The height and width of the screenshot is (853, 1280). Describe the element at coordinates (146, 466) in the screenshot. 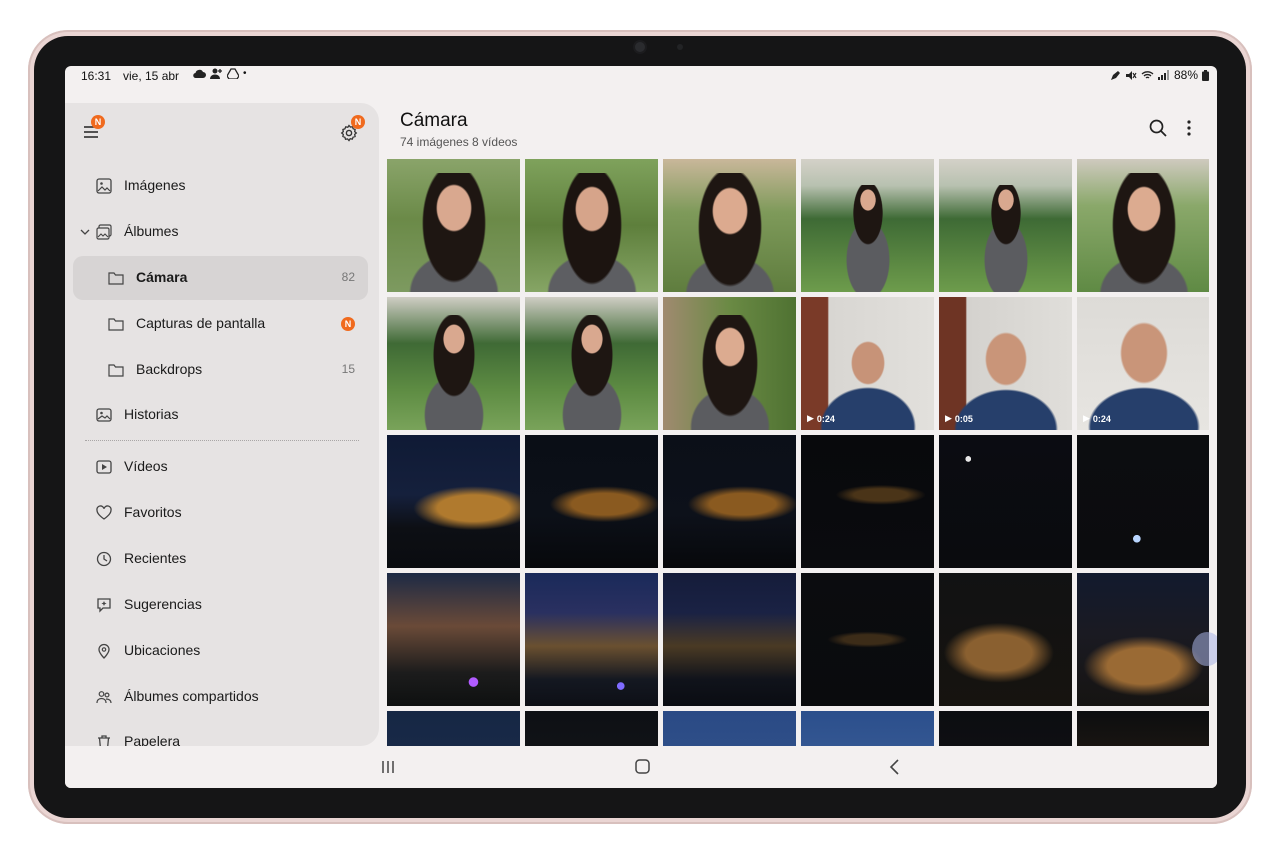

I see `sidebar-item-label: Vídeos` at that location.